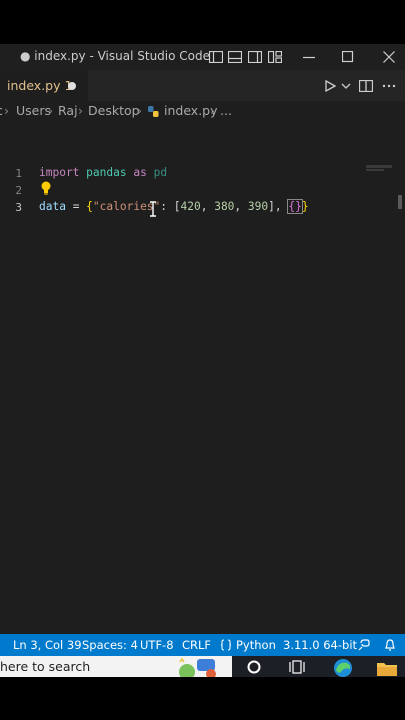 The image size is (405, 720). What do you see at coordinates (197, 667) in the screenshot?
I see `search-highlight-icon` at bounding box center [197, 667].